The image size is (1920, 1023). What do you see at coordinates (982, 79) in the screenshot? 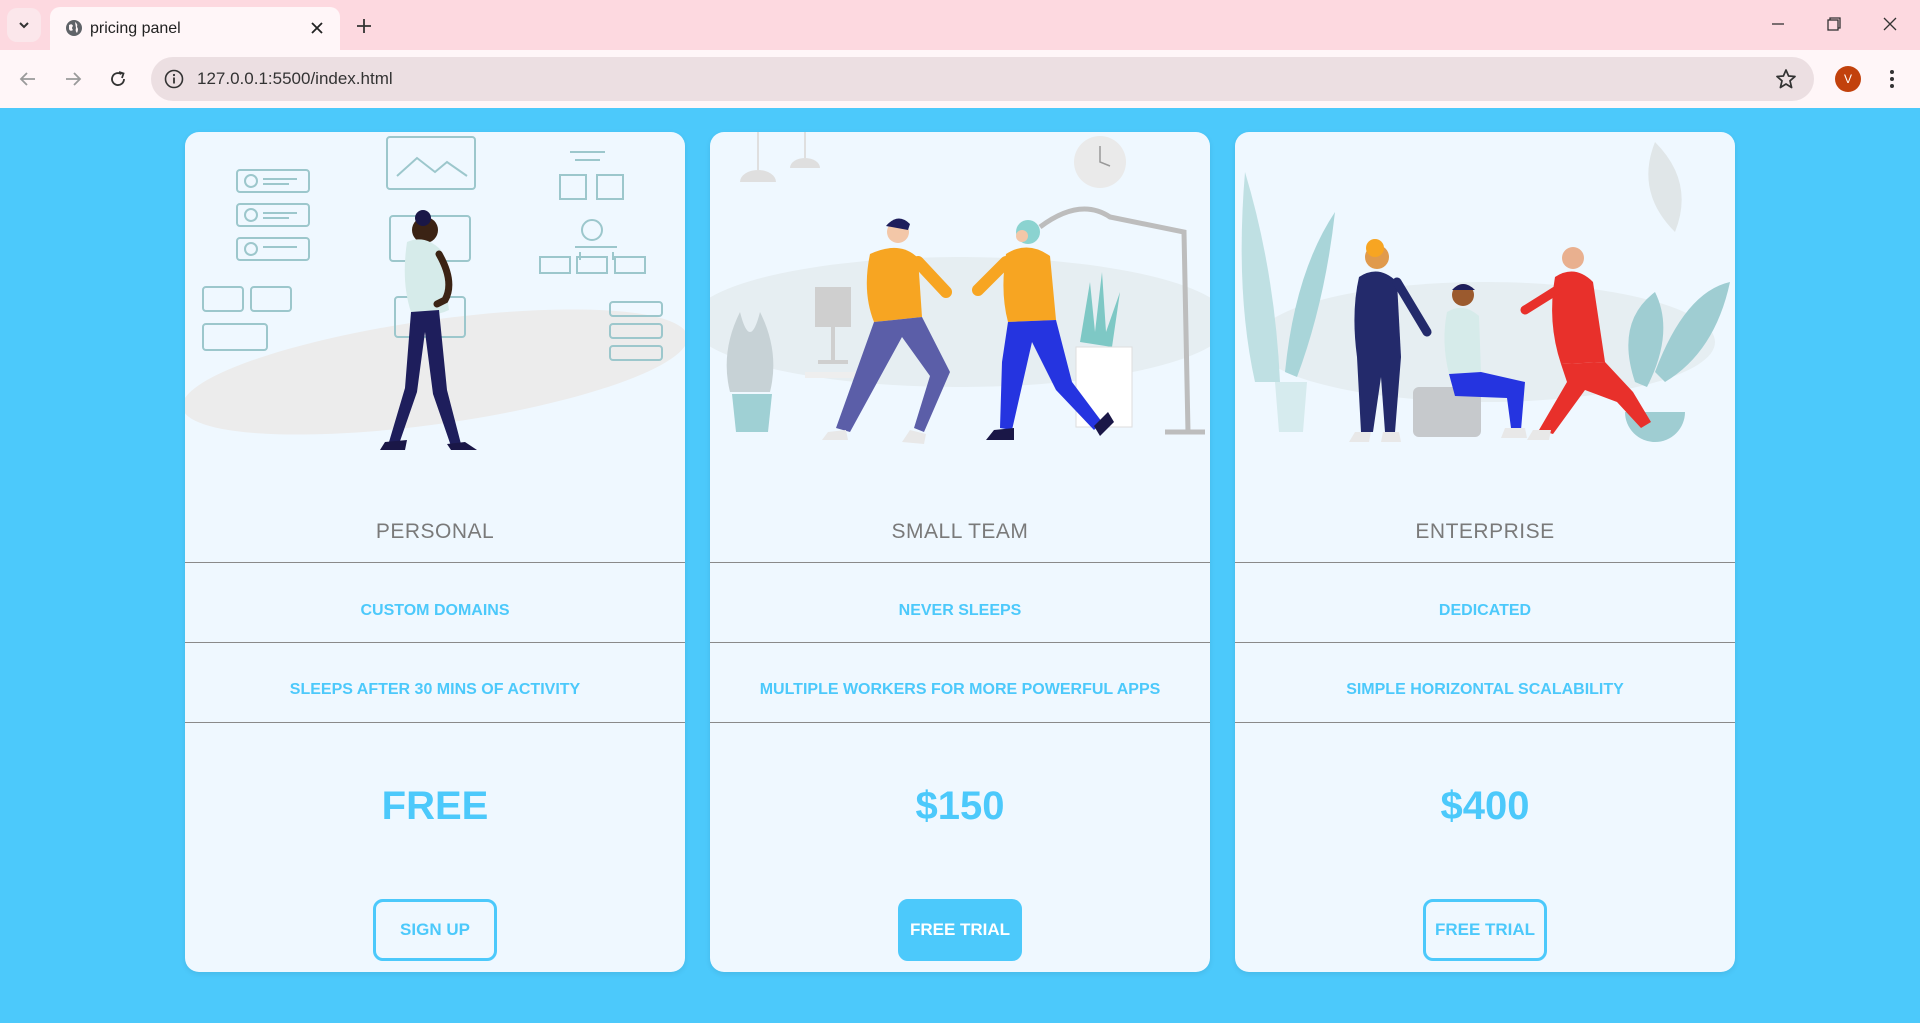
I see `address-bar: 127.0.0.1:5500/index.html` at bounding box center [982, 79].